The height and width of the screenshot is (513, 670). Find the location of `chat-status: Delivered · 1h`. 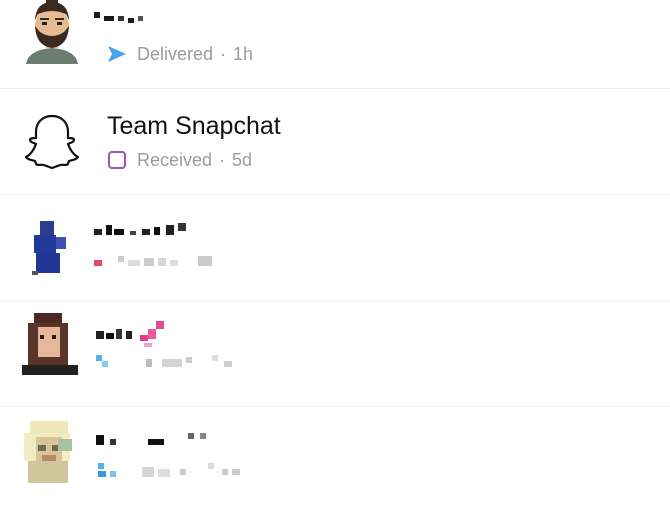

chat-status: Delivered · 1h is located at coordinates (180, 54).